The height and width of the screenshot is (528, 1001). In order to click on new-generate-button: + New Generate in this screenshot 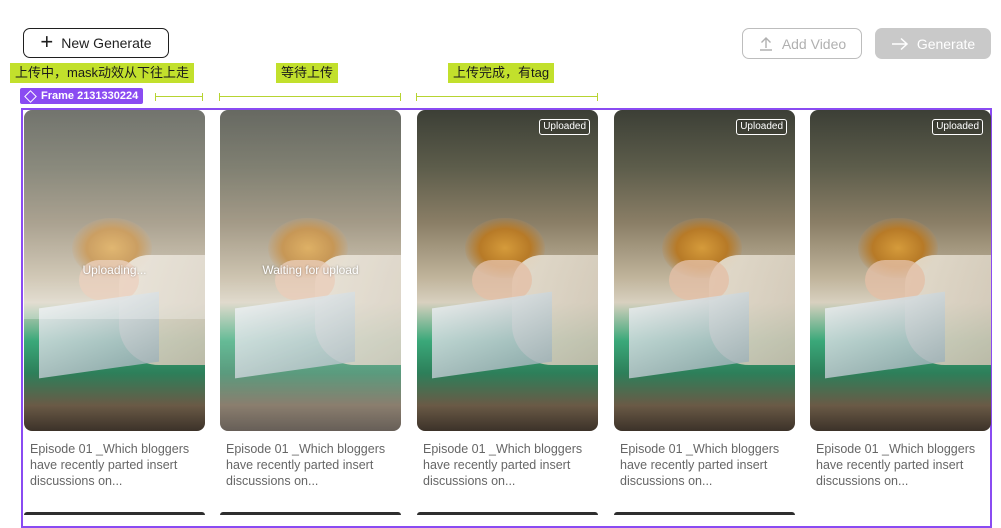, I will do `click(96, 43)`.